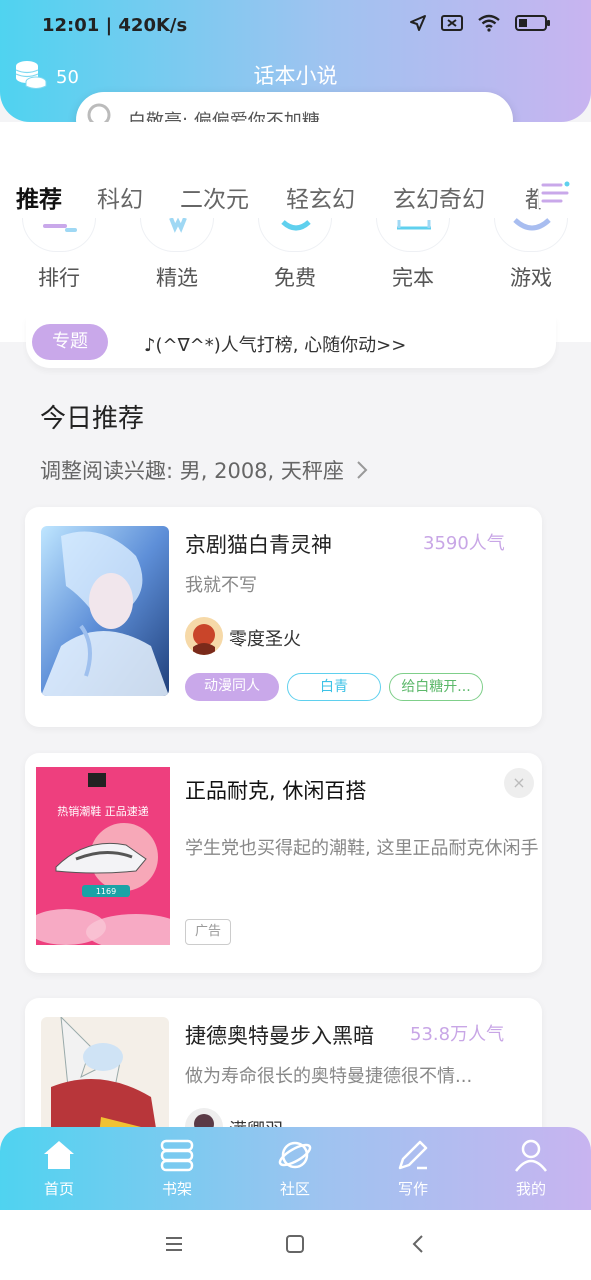 The height and width of the screenshot is (1280, 591). What do you see at coordinates (279, 1035) in the screenshot?
I see `book-title: 捷德奥特曼步入黑暗` at bounding box center [279, 1035].